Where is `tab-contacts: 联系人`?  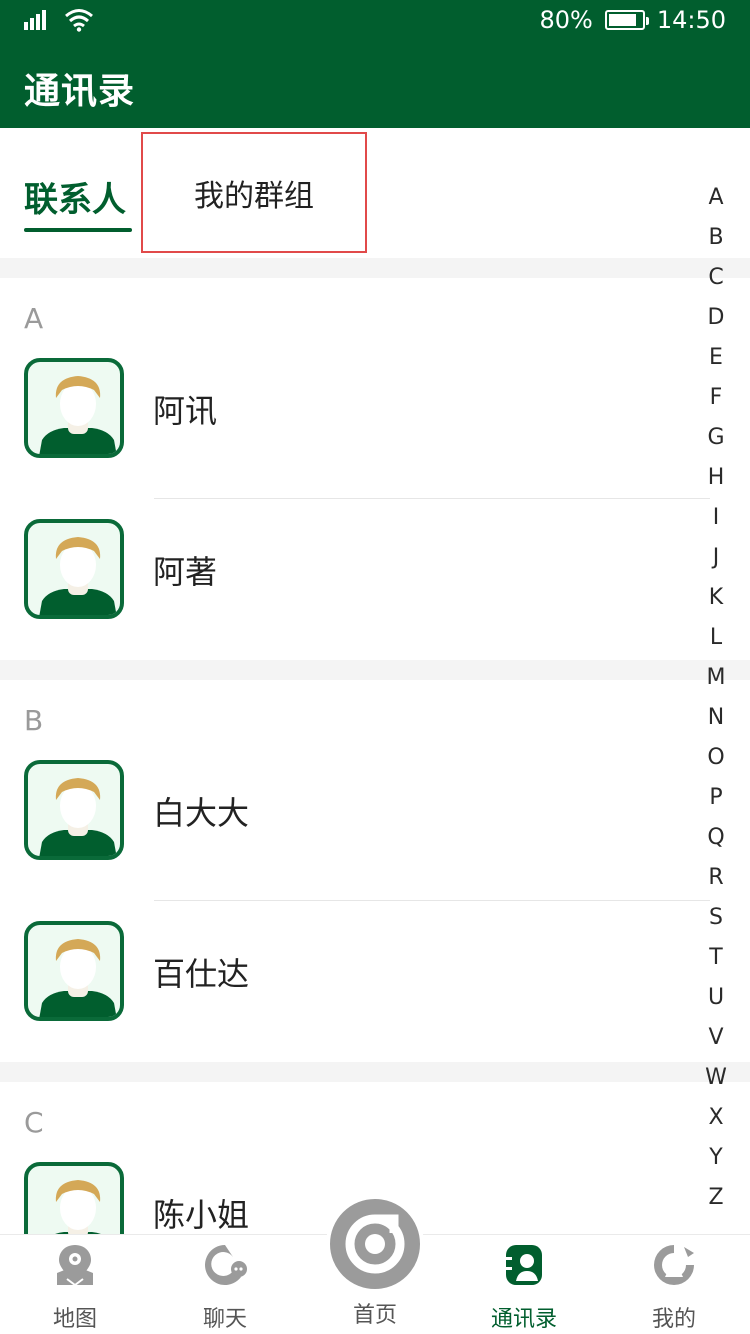 tab-contacts: 联系人 is located at coordinates (75, 196).